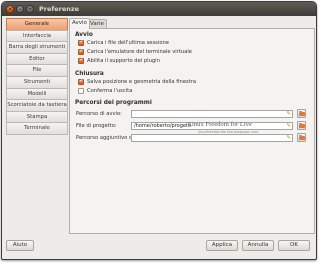 This screenshot has height=264, width=320. What do you see at coordinates (212, 137) in the screenshot?
I see `plugin-path-input: ✎` at bounding box center [212, 137].